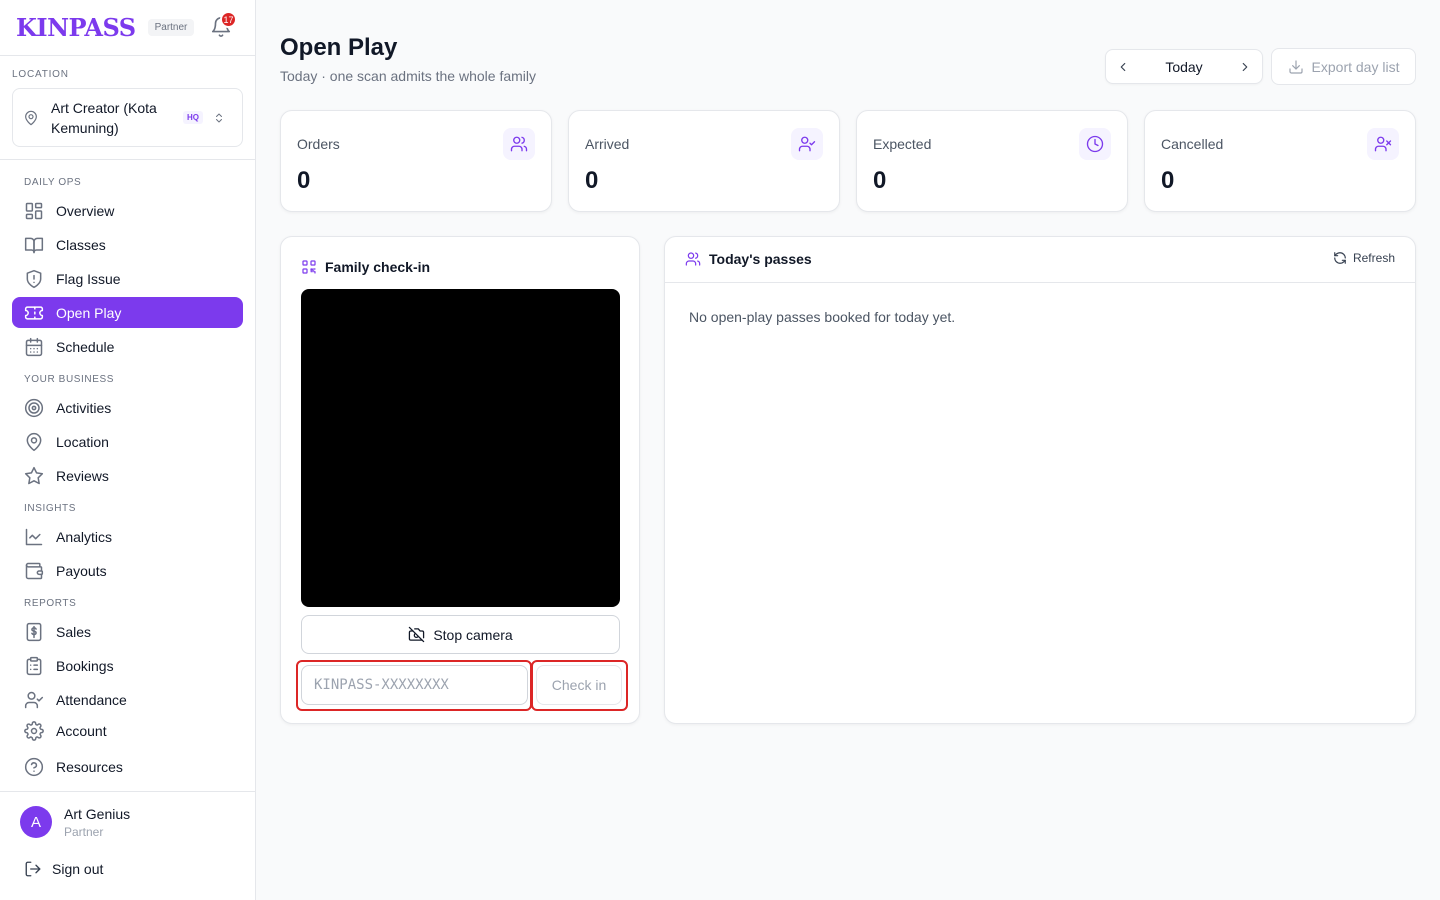 The image size is (1440, 900). Describe the element at coordinates (1340, 258) in the screenshot. I see `refresh-icon` at that location.